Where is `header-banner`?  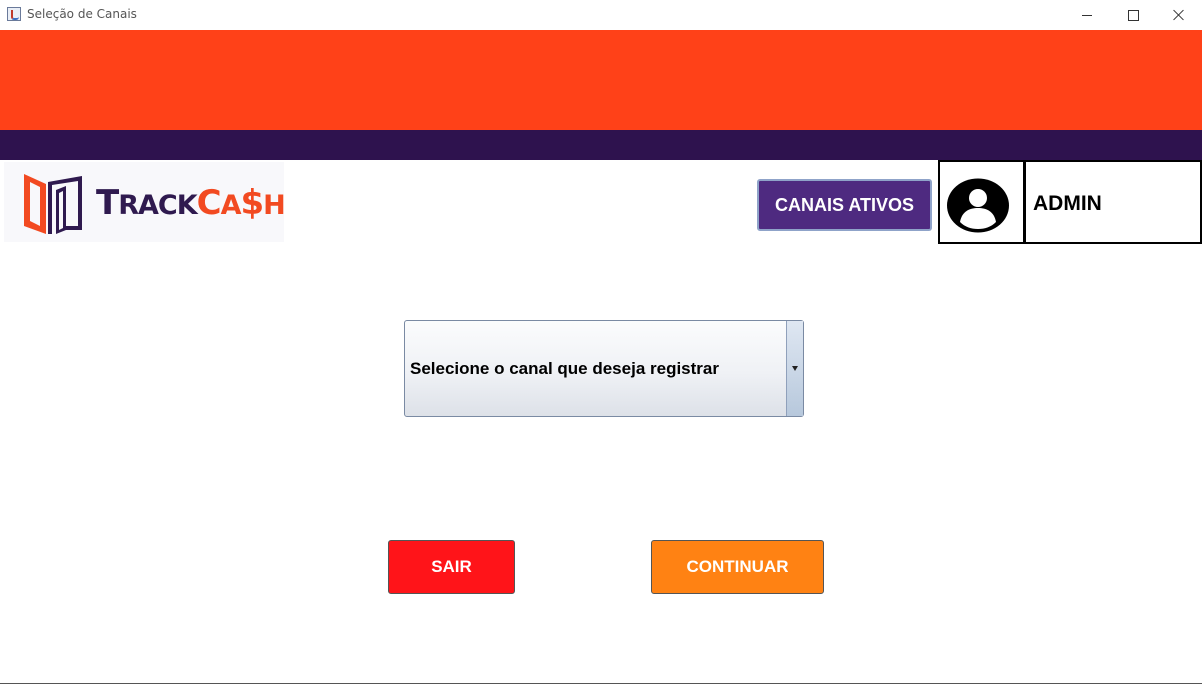
header-banner is located at coordinates (601, 80).